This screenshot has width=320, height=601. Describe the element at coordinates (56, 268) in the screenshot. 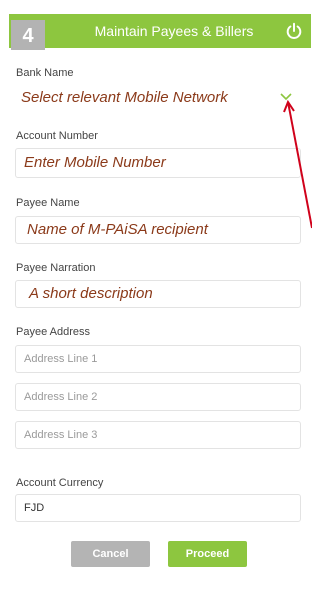

I see `payee-narration-label: Payee Narration` at that location.